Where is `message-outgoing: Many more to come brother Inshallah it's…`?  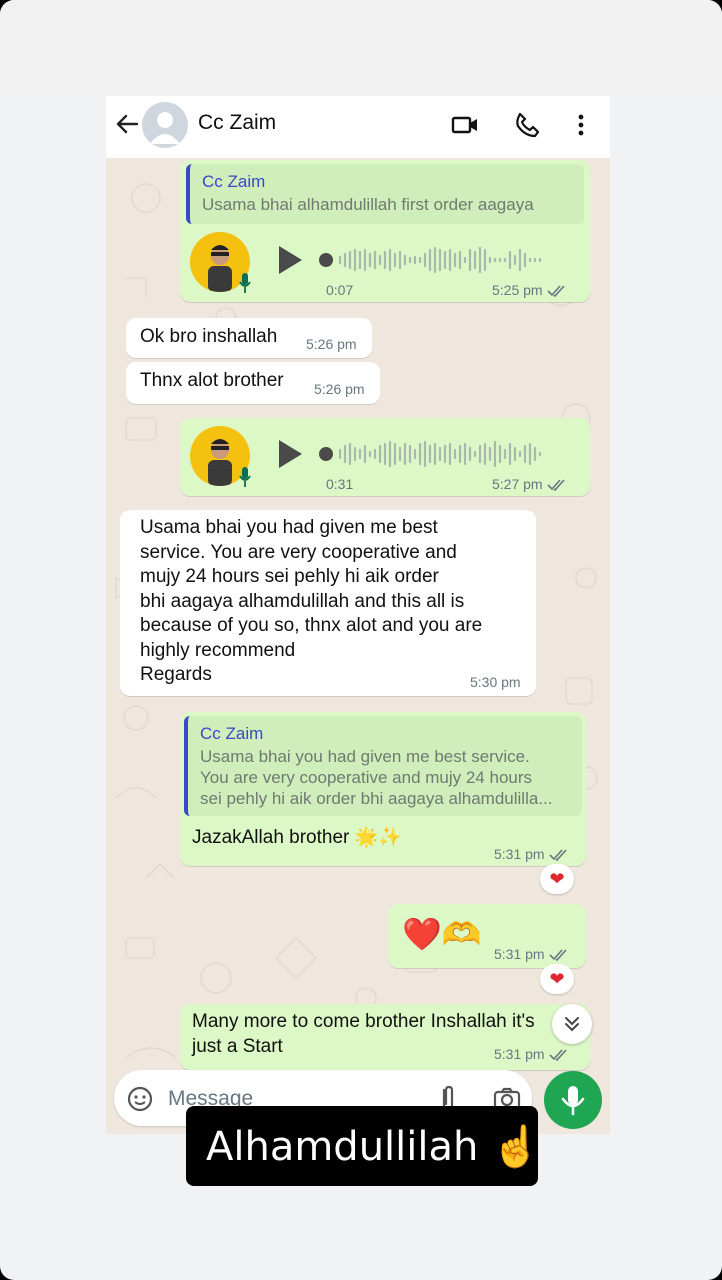 message-outgoing: Many more to come brother Inshallah it's… is located at coordinates (385, 1037).